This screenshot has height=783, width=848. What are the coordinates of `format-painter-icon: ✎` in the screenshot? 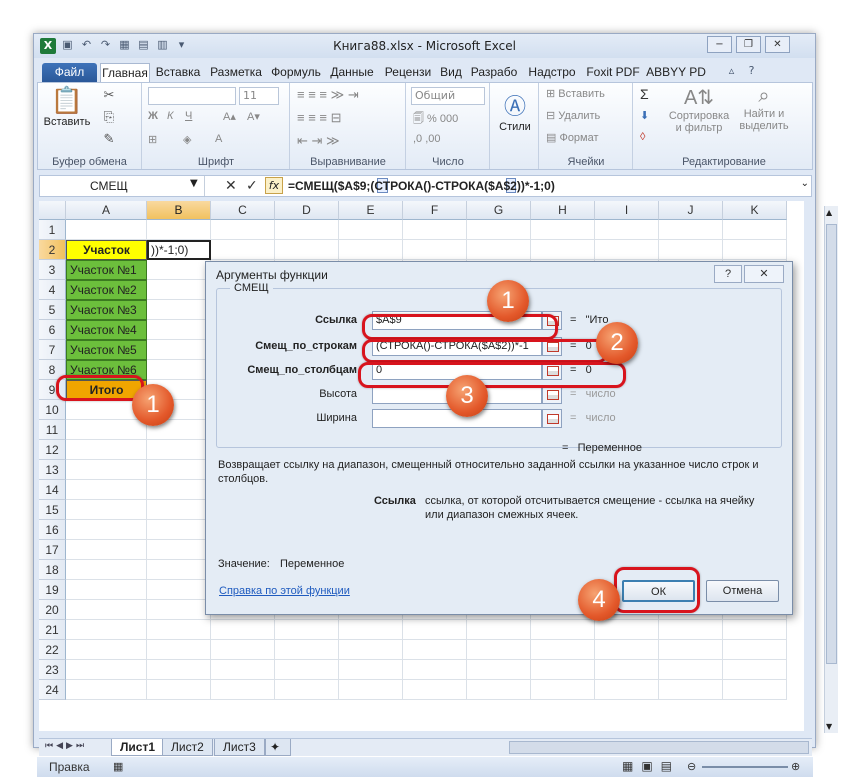 It's located at (109, 139).